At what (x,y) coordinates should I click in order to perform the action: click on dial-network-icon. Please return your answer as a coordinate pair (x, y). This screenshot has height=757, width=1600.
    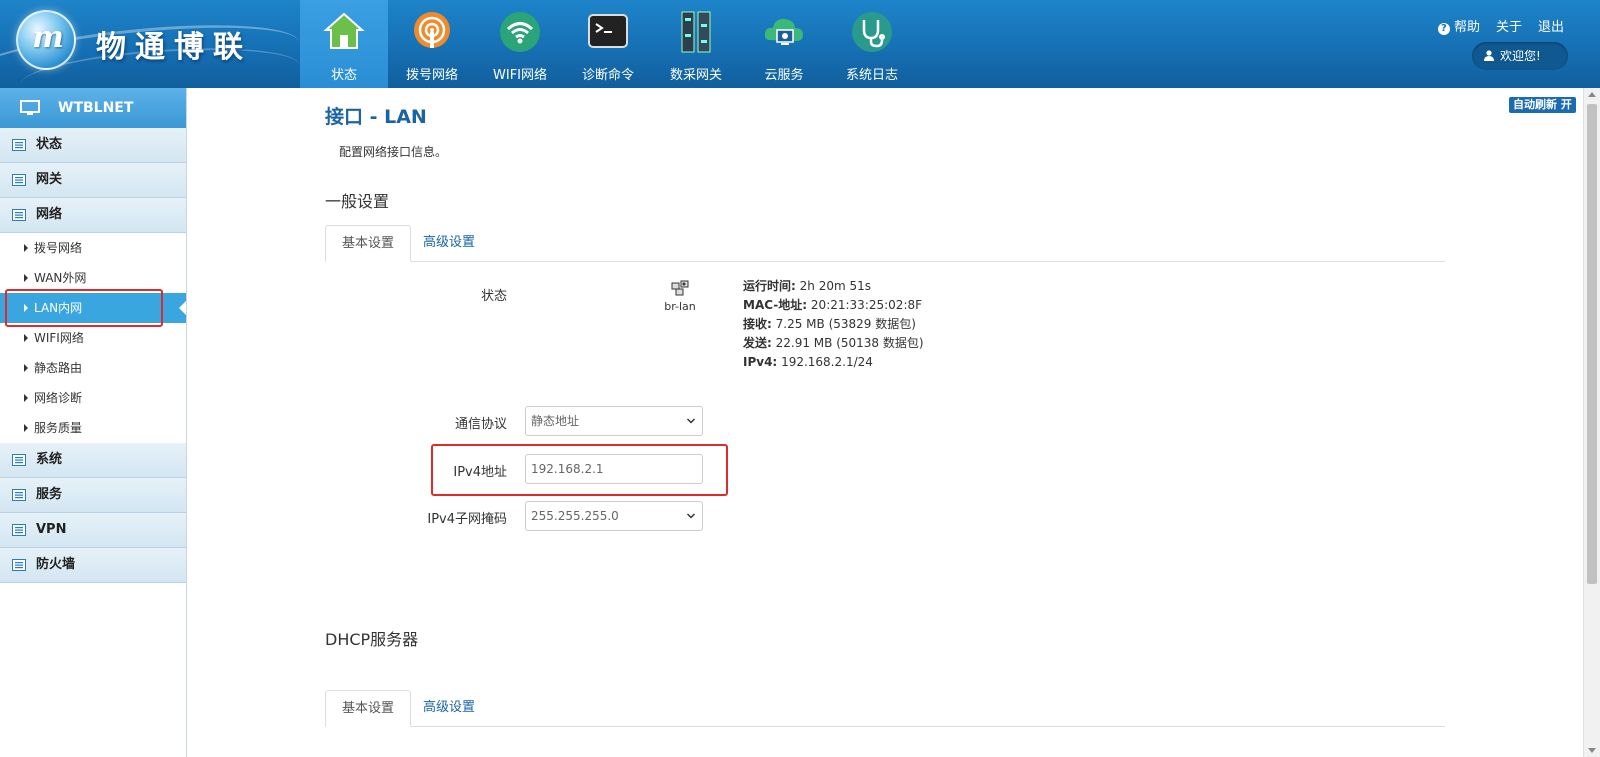
    Looking at the image, I should click on (432, 30).